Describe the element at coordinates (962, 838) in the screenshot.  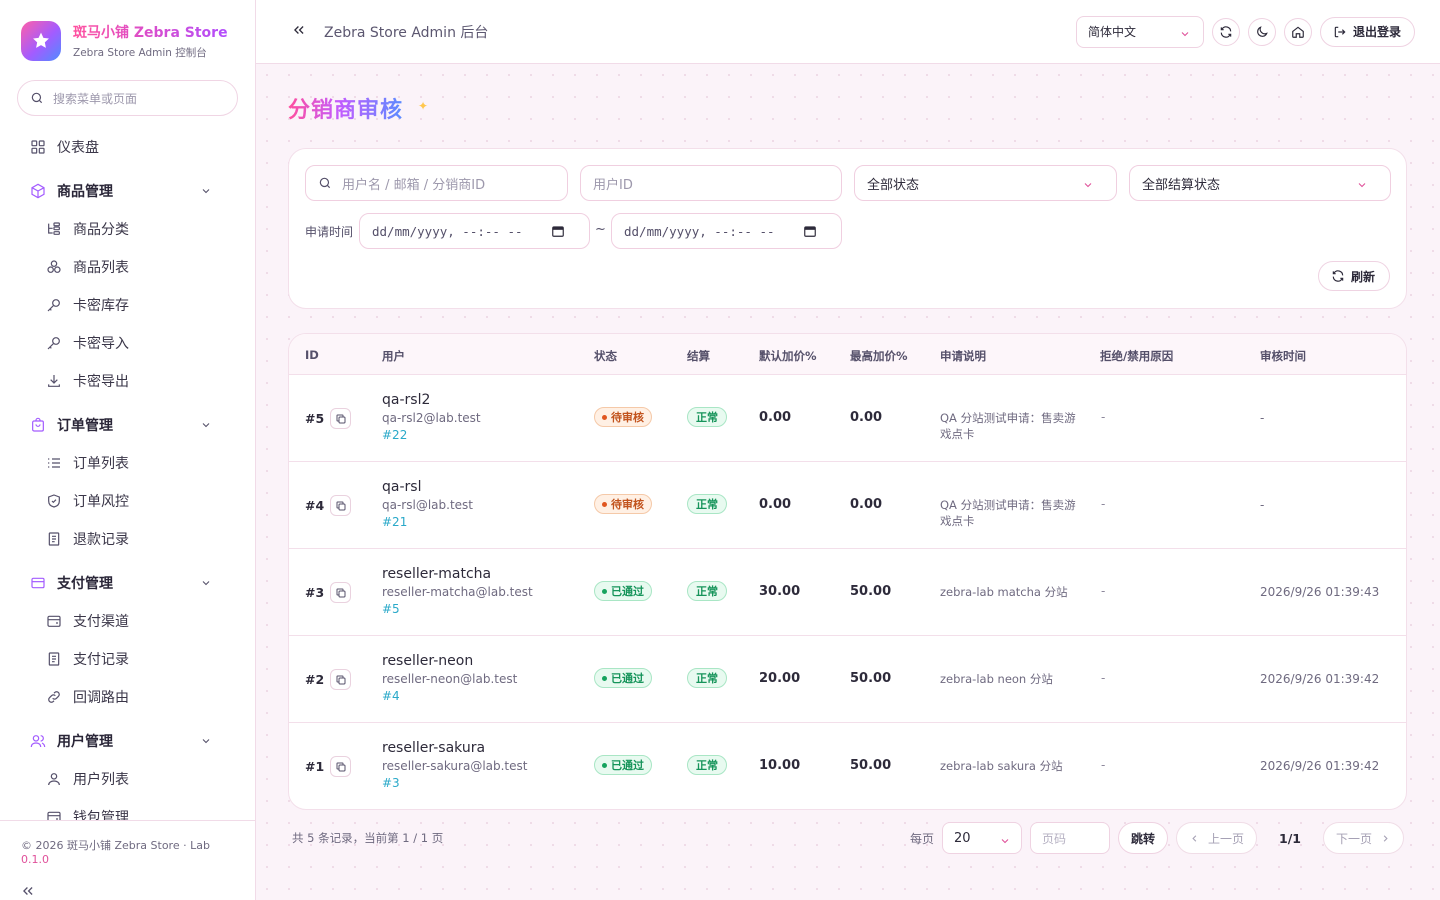
I see `per-page-value: 20` at that location.